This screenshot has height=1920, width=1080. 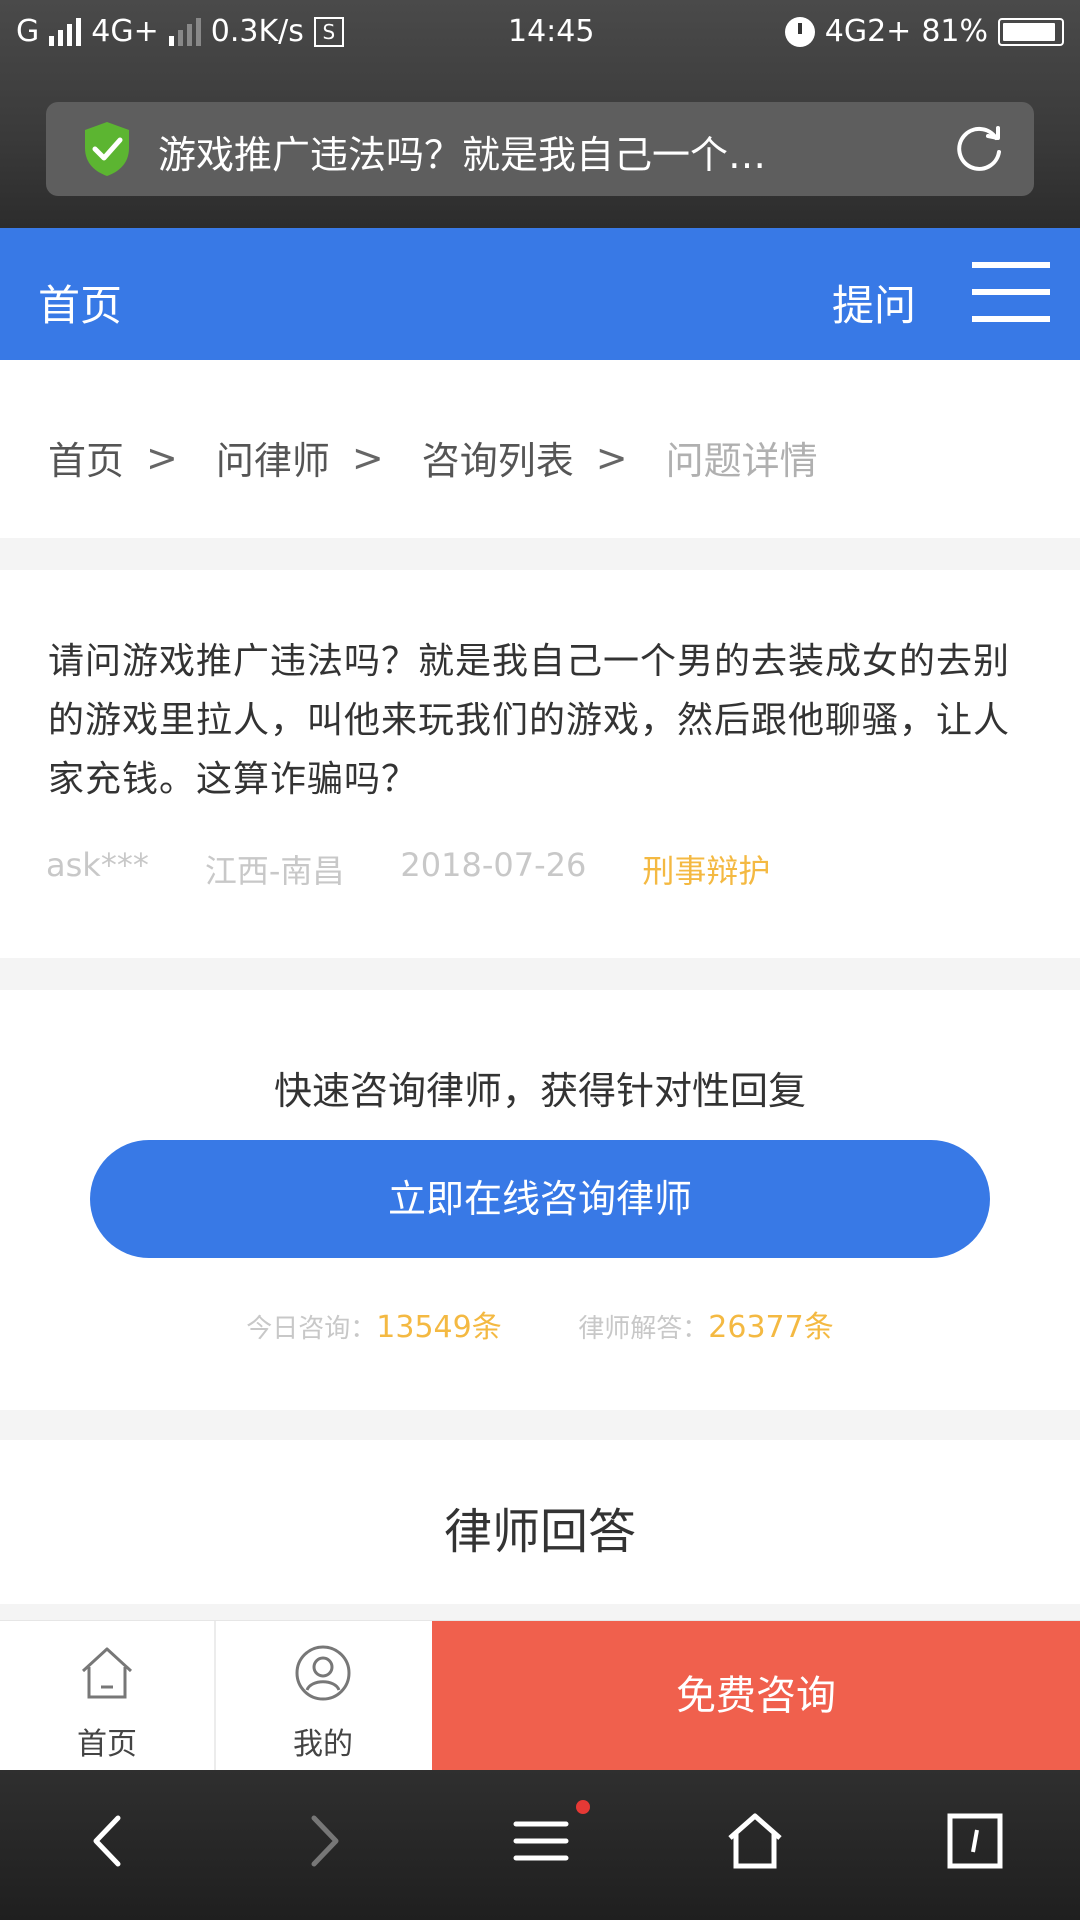 What do you see at coordinates (498, 457) in the screenshot?
I see `breadcrumb-consult-list: 咨询列表` at bounding box center [498, 457].